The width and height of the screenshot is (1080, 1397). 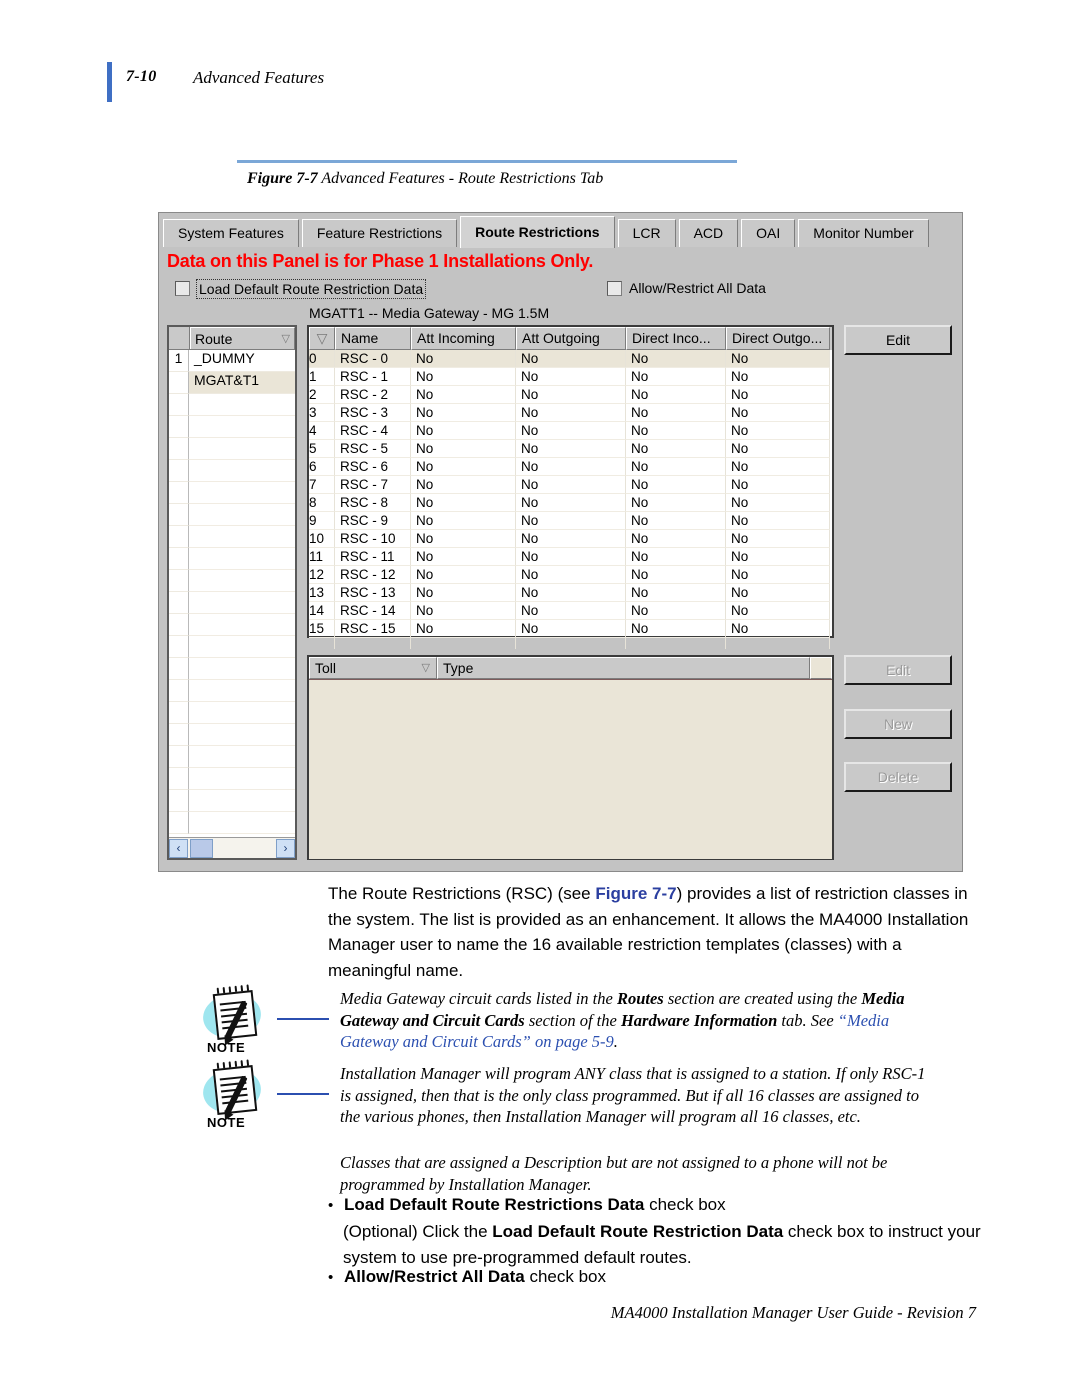 What do you see at coordinates (571, 338) in the screenshot?
I see `rsc-column-header-att-outgoing: Att Outgoing` at bounding box center [571, 338].